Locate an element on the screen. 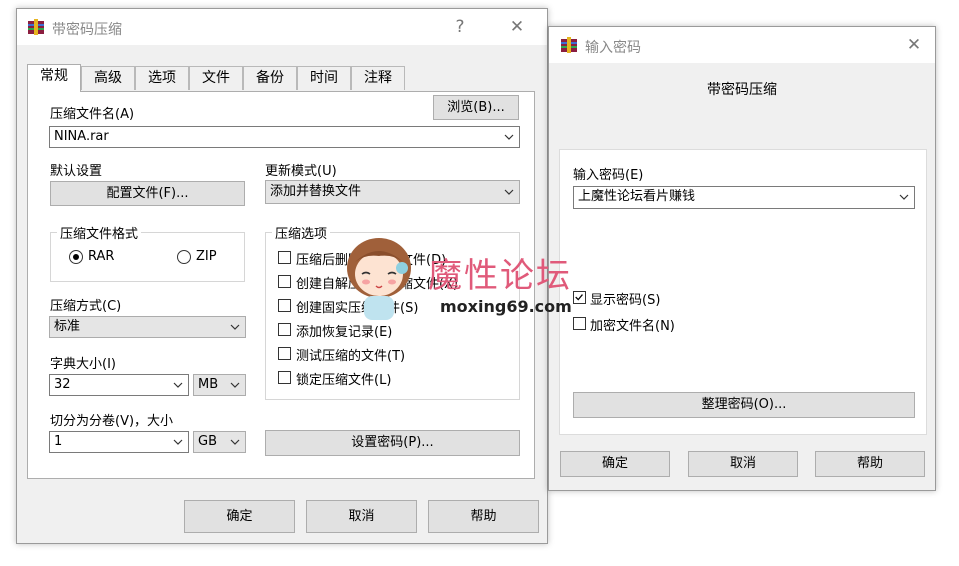 The width and height of the screenshot is (959, 566). encrypt-names-label: 加密文件名(N) is located at coordinates (632, 324).